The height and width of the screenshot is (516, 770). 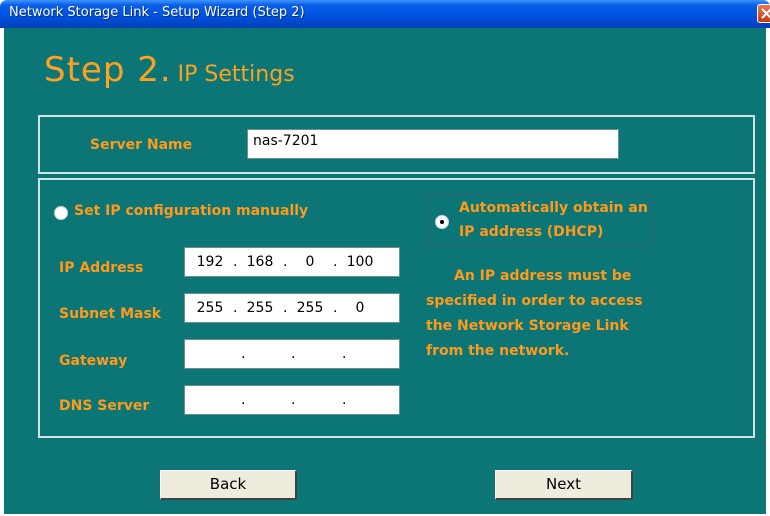 I want to click on subnet-octet-3: 255, so click(x=310, y=308).